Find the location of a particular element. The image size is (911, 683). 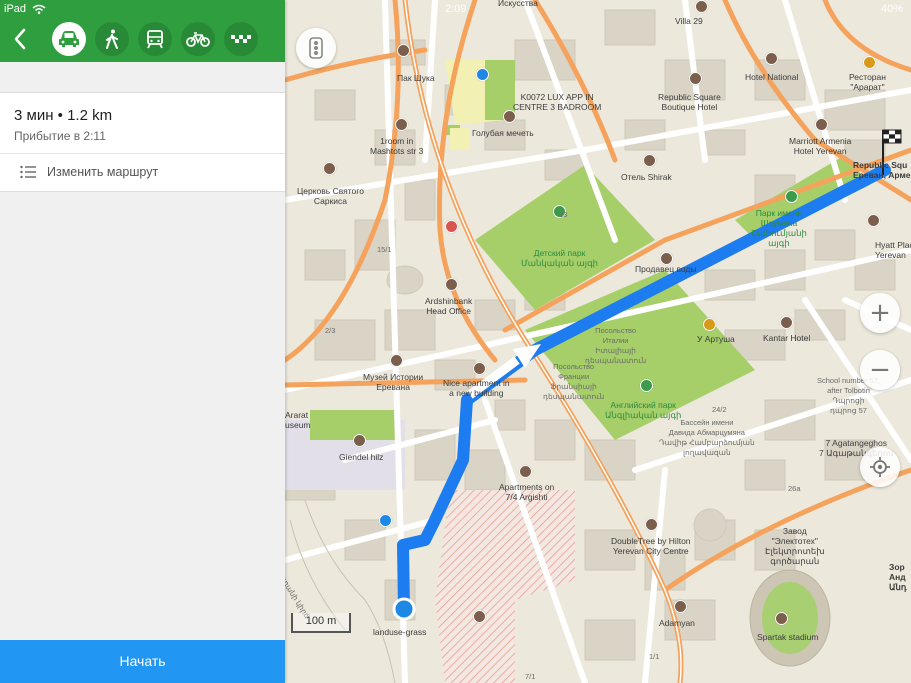

mode-taxi-button is located at coordinates (241, 39).